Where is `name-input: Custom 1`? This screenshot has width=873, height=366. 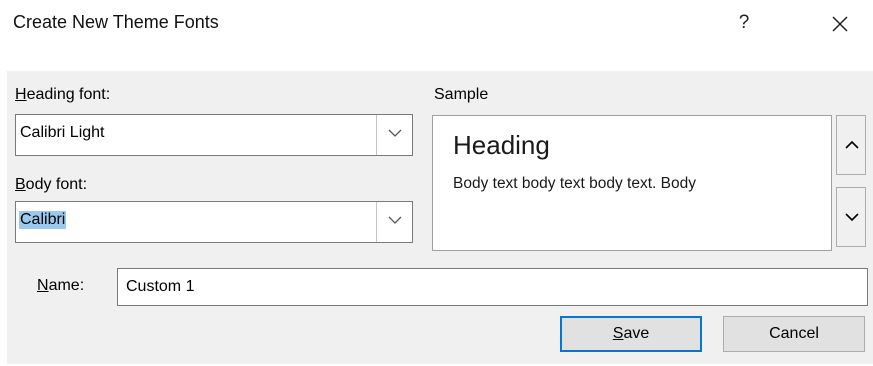
name-input: Custom 1 is located at coordinates (492, 287).